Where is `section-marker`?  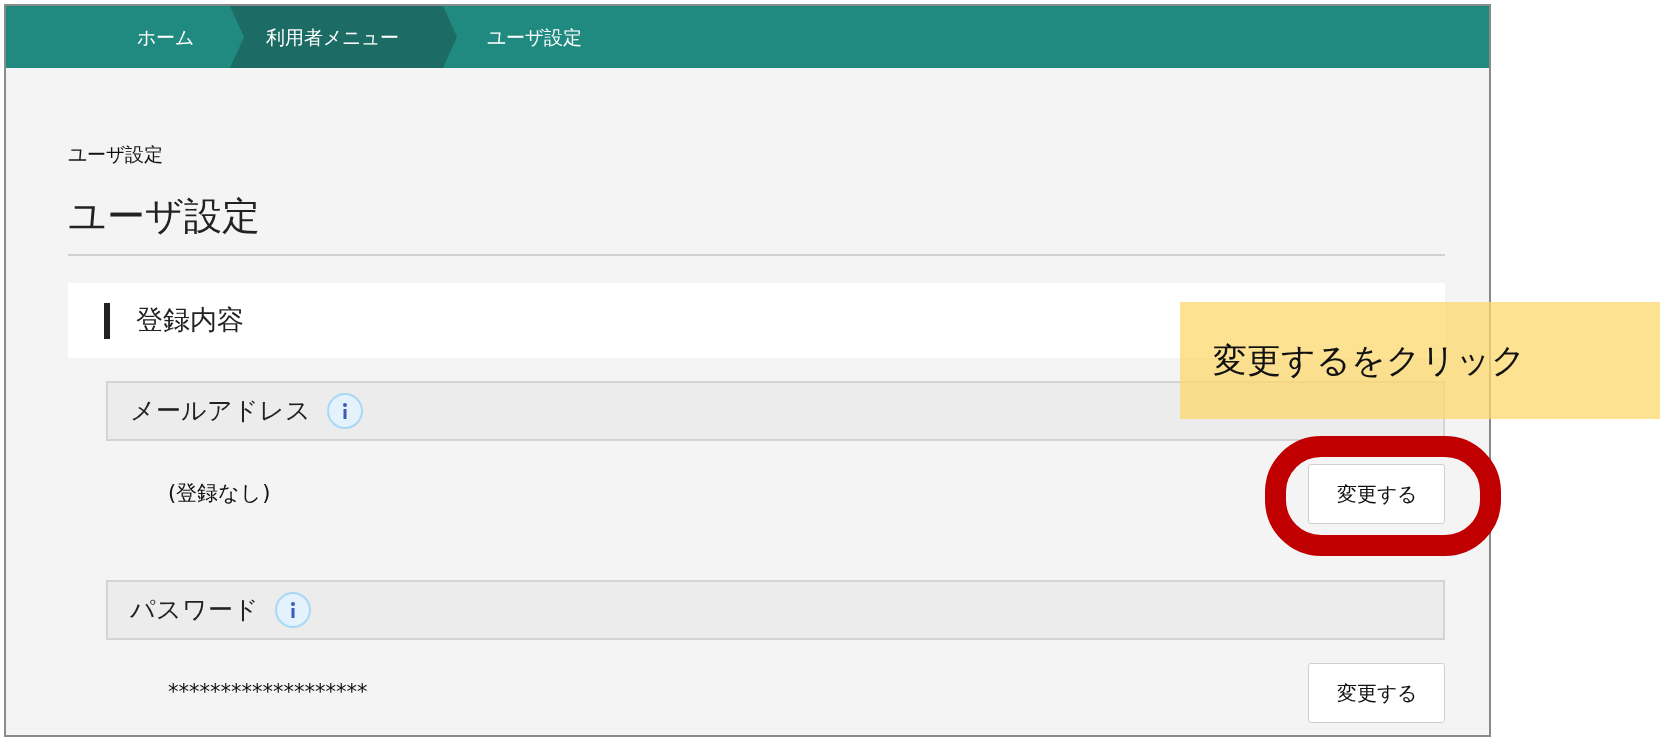
section-marker is located at coordinates (107, 320).